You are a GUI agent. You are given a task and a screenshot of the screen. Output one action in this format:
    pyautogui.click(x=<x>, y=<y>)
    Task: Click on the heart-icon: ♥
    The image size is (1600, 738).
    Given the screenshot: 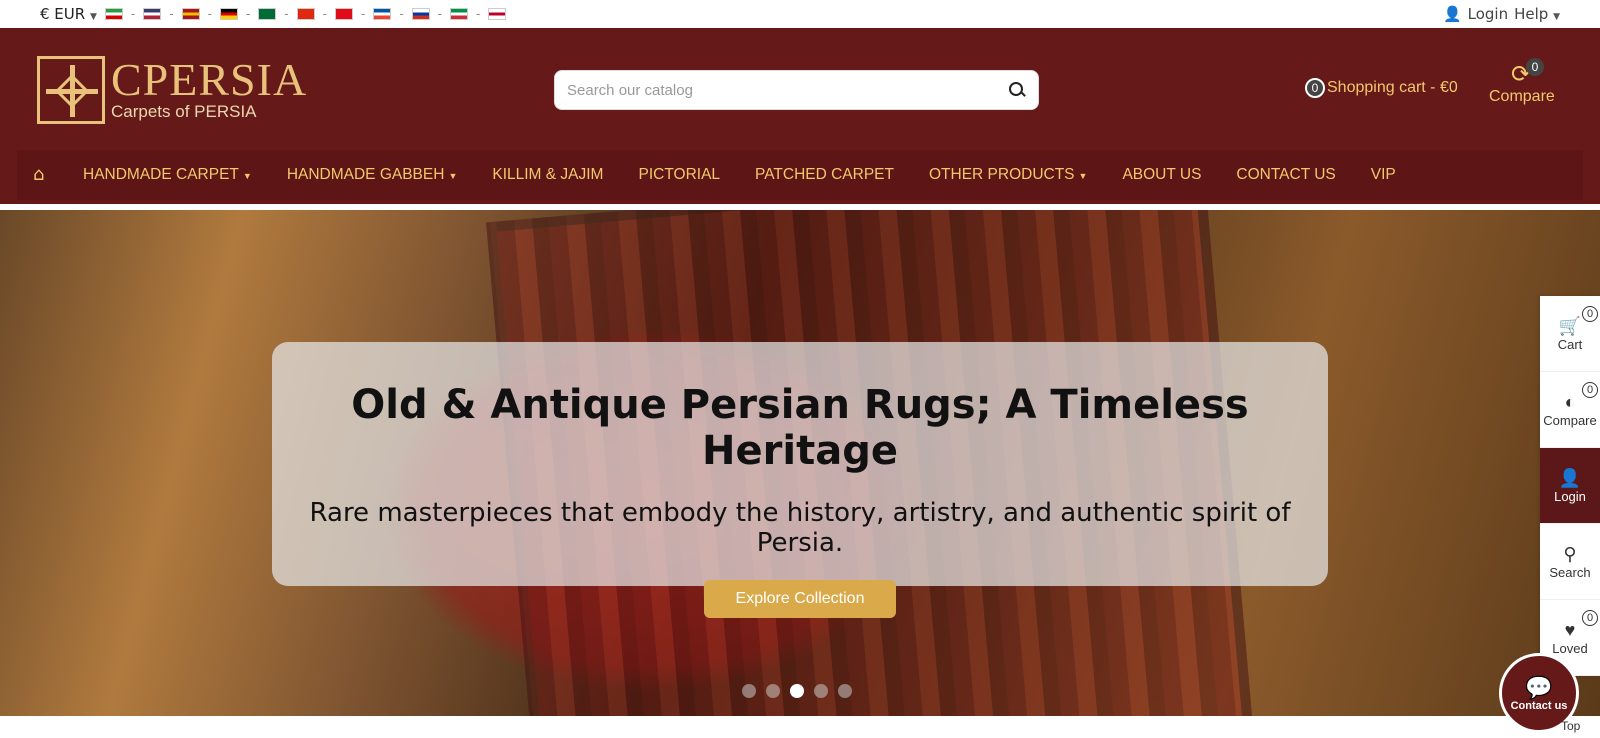 What is the action you would take?
    pyautogui.click(x=1570, y=630)
    